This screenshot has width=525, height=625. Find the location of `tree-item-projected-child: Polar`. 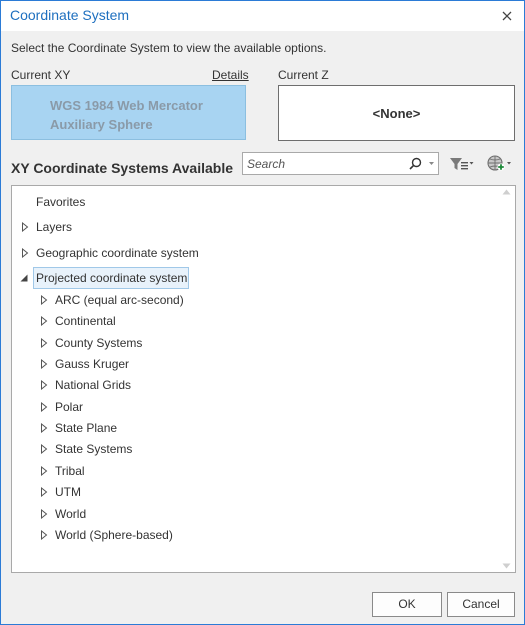

tree-item-projected-child: Polar is located at coordinates (69, 407).